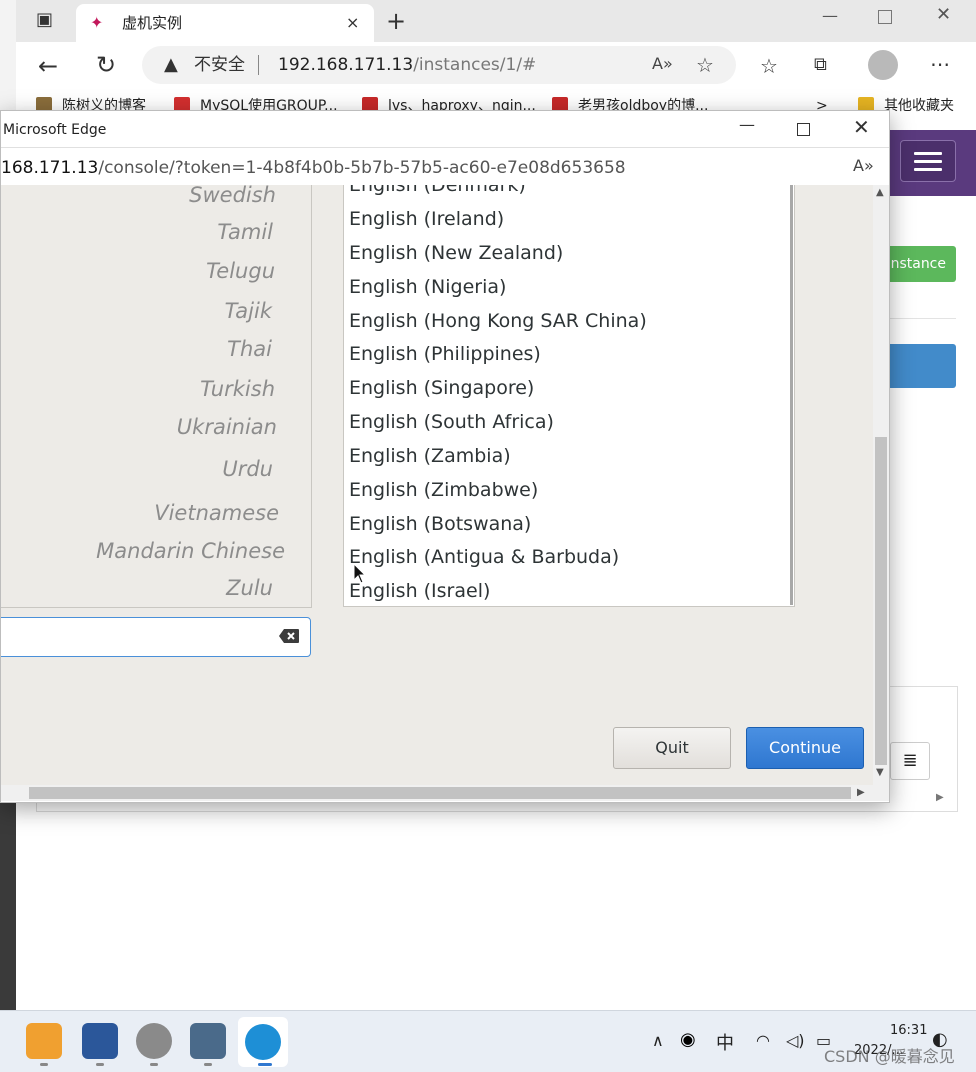  What do you see at coordinates (265, 1064) in the screenshot?
I see `active-indicator` at bounding box center [265, 1064].